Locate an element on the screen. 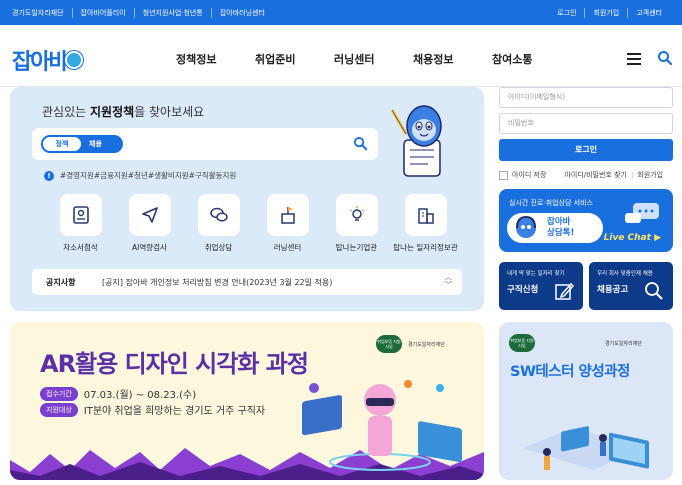  shortcut-learning: 러닝센터 is located at coordinates (287, 223).